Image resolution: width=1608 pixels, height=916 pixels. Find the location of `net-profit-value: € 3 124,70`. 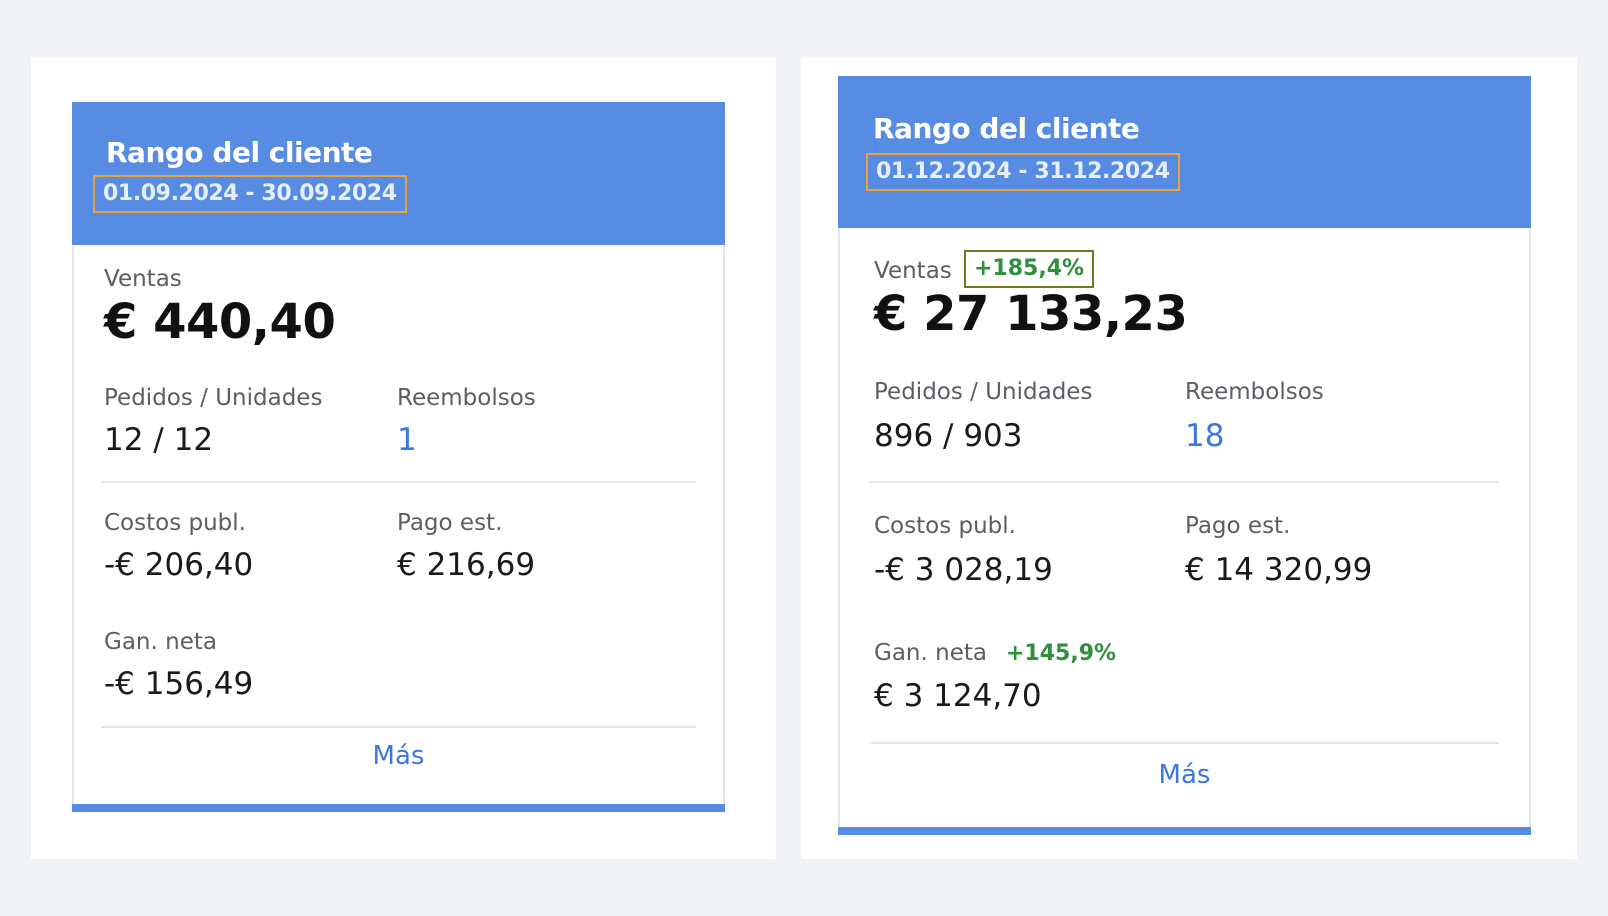

net-profit-value: € 3 124,70 is located at coordinates (958, 696).